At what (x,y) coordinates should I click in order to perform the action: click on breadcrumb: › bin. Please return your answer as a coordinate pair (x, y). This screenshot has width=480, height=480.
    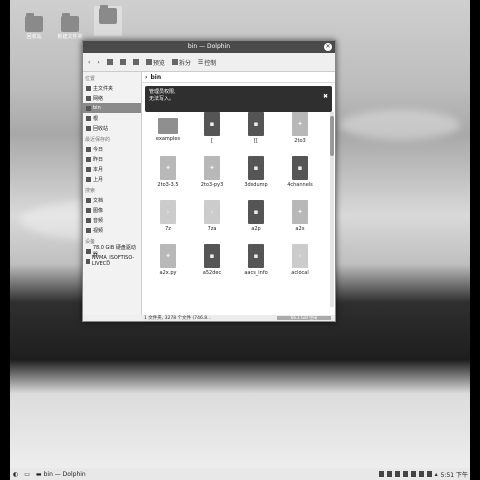
    Looking at the image, I should click on (238, 77).